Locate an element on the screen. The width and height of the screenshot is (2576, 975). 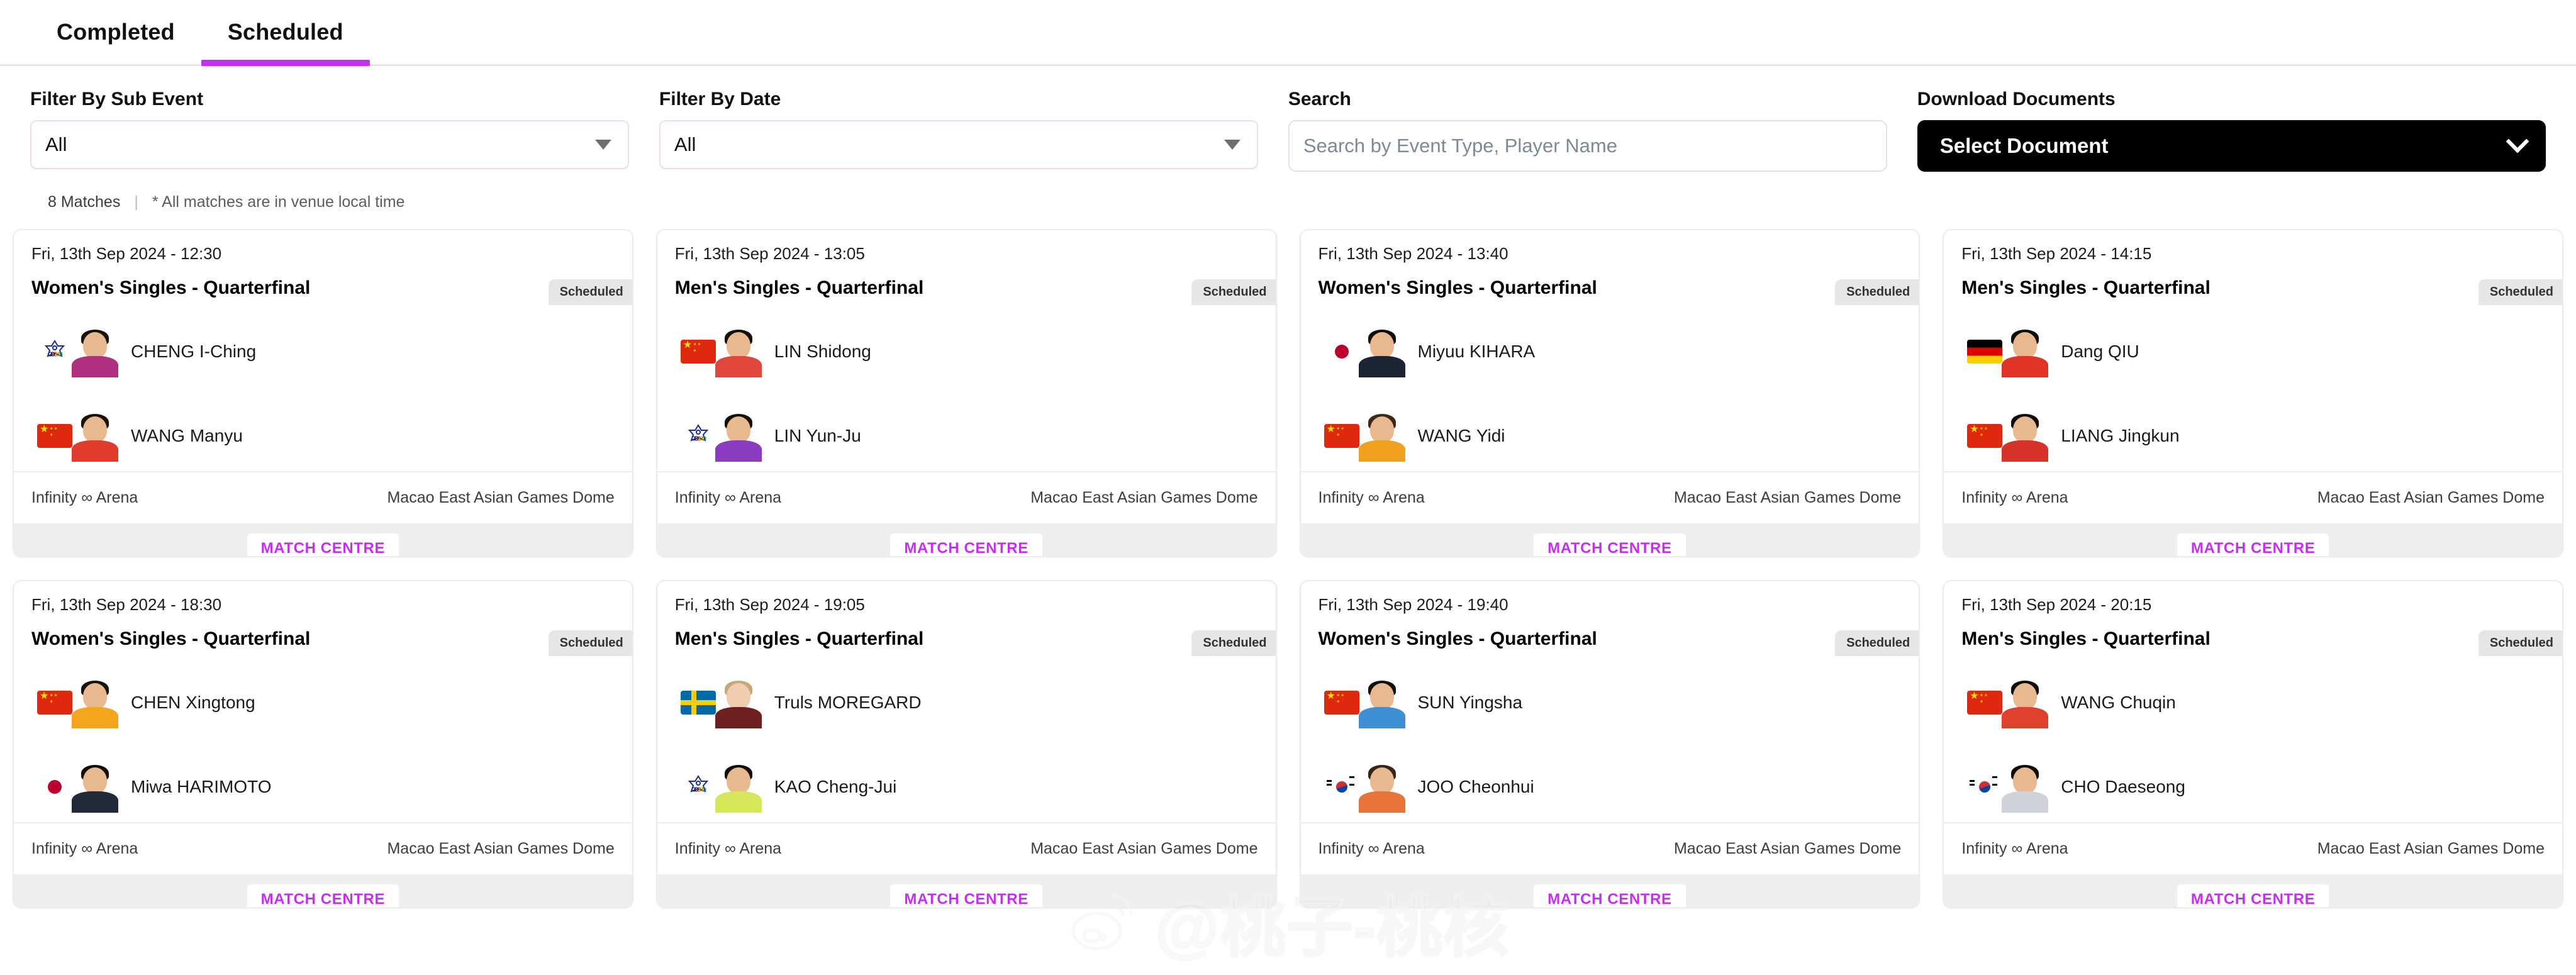
tab-completed: Completed is located at coordinates (115, 32).